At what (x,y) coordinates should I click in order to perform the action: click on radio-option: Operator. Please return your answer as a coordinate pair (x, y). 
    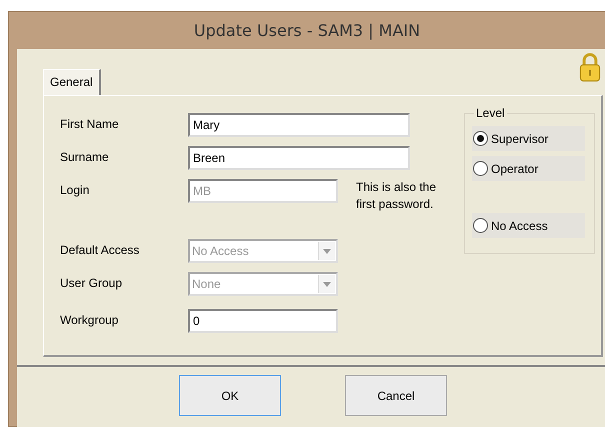
    Looking at the image, I should click on (528, 168).